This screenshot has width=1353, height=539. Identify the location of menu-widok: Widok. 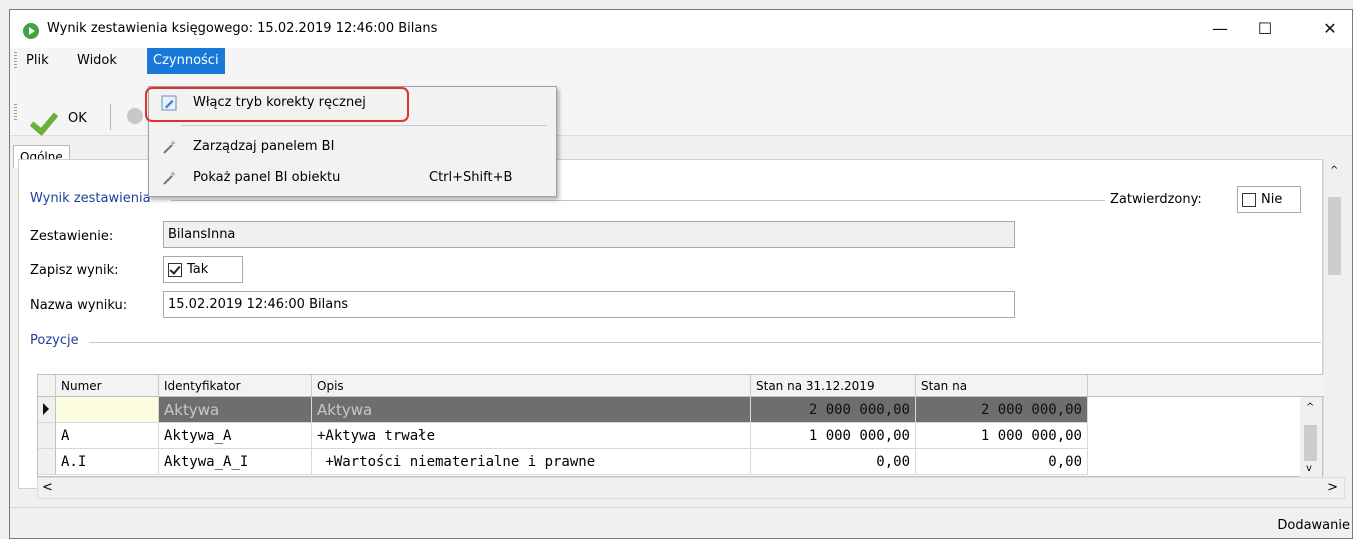
(97, 61).